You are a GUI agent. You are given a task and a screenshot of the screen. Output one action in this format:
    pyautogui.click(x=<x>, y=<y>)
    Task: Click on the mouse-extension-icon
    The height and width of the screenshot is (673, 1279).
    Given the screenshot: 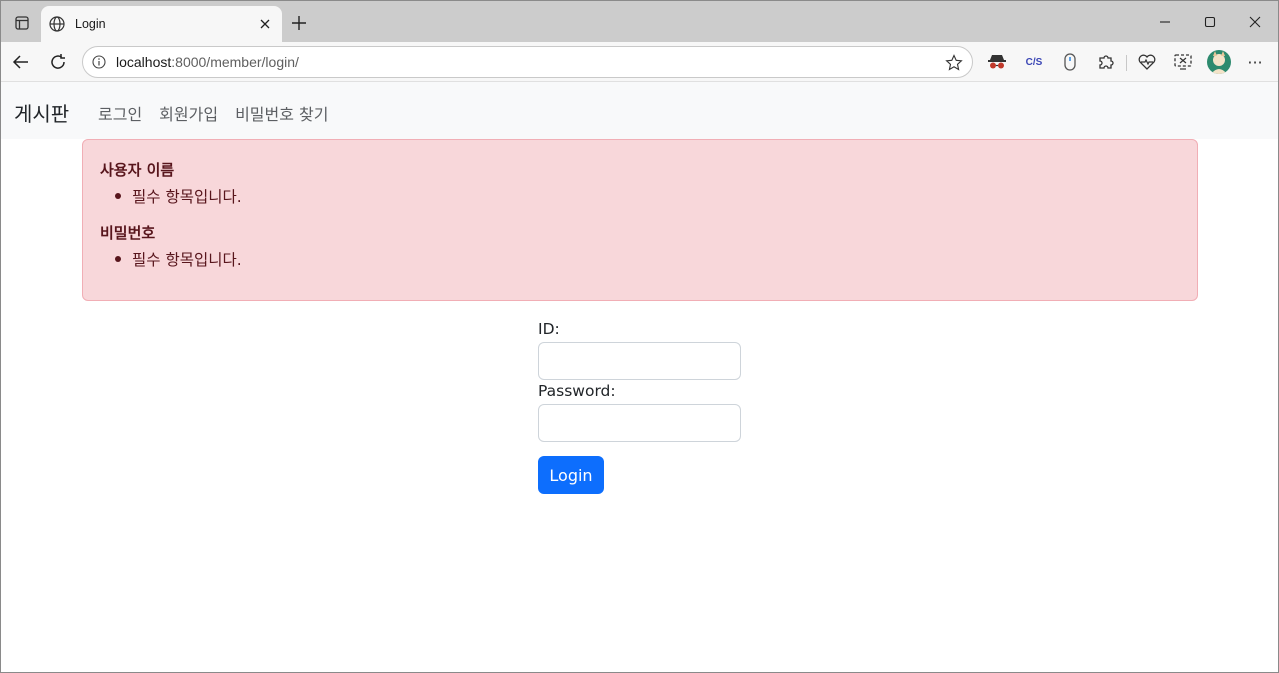 What is the action you would take?
    pyautogui.click(x=1070, y=62)
    